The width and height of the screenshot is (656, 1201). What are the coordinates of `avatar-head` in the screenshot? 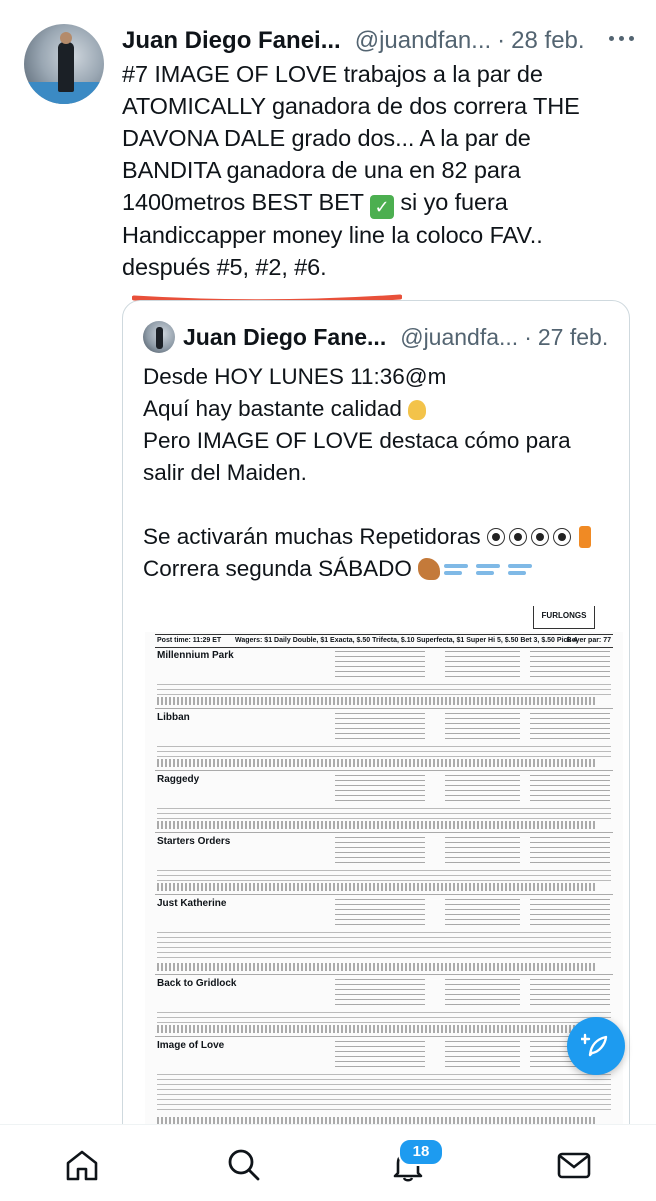 It's located at (66, 38).